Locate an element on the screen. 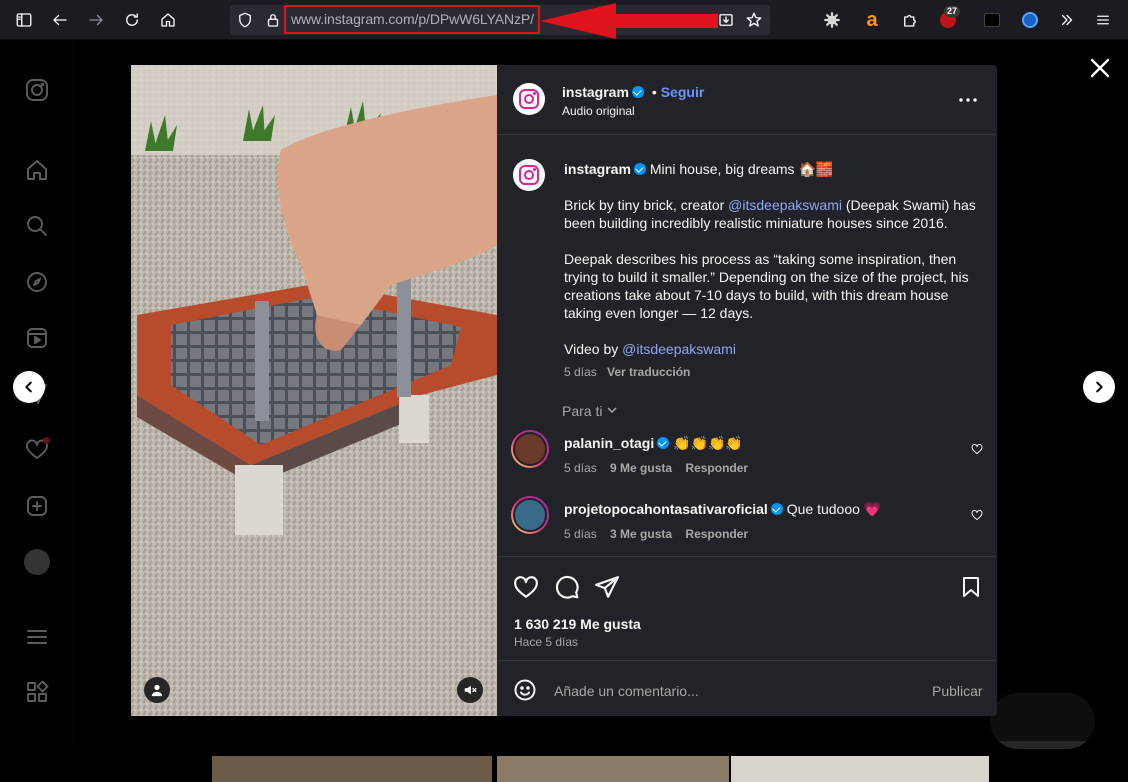  caption-avatar is located at coordinates (529, 175).